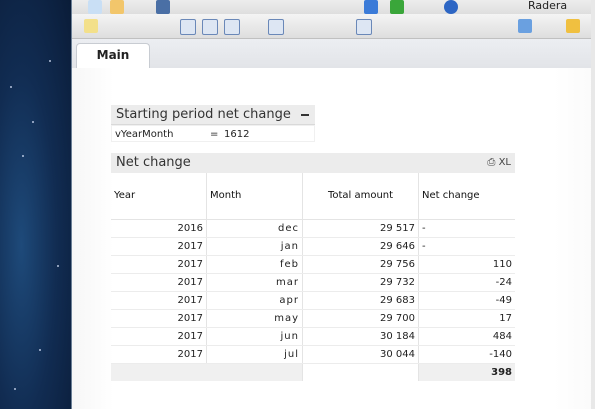  I want to click on table-row: 2017 feb 29 756 110, so click(313, 265).